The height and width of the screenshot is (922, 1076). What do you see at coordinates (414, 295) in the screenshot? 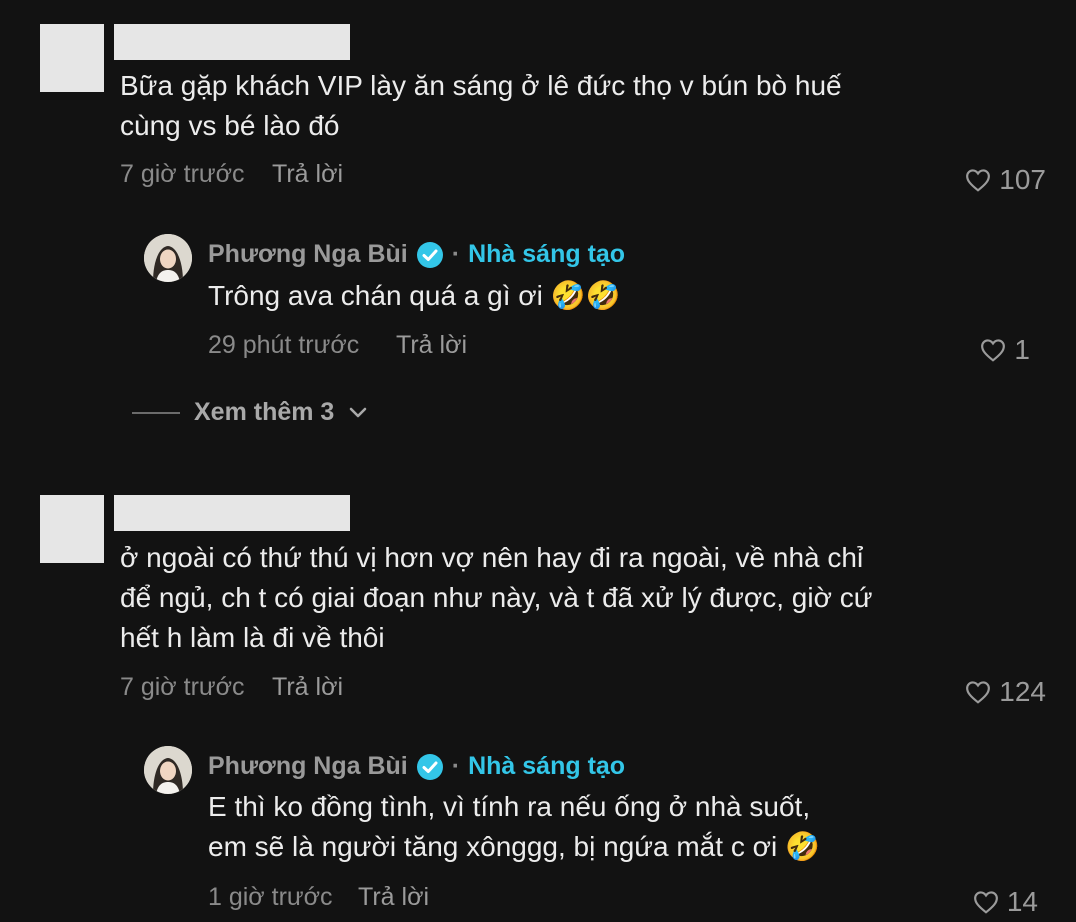
I see `reply-text-line: Trông ava chán quá a gì ơi 🤣🤣` at bounding box center [414, 295].